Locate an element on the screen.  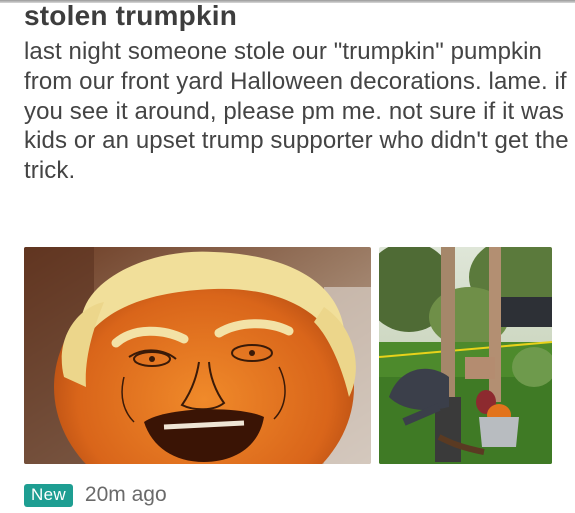
yard-image is located at coordinates (465, 355).